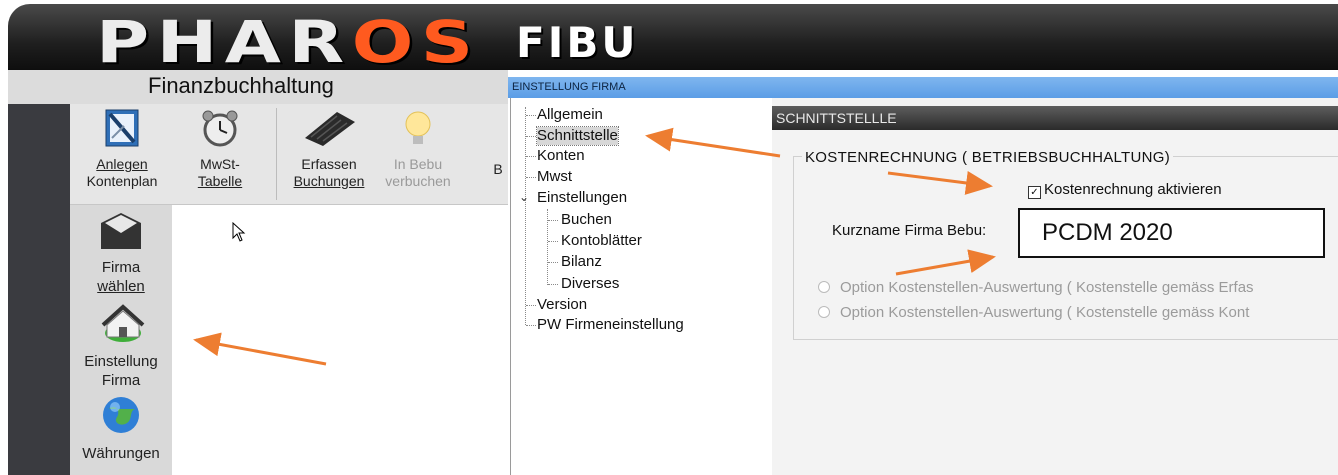  Describe the element at coordinates (121, 267) in the screenshot. I see `sidebar-line1: Firma` at that location.